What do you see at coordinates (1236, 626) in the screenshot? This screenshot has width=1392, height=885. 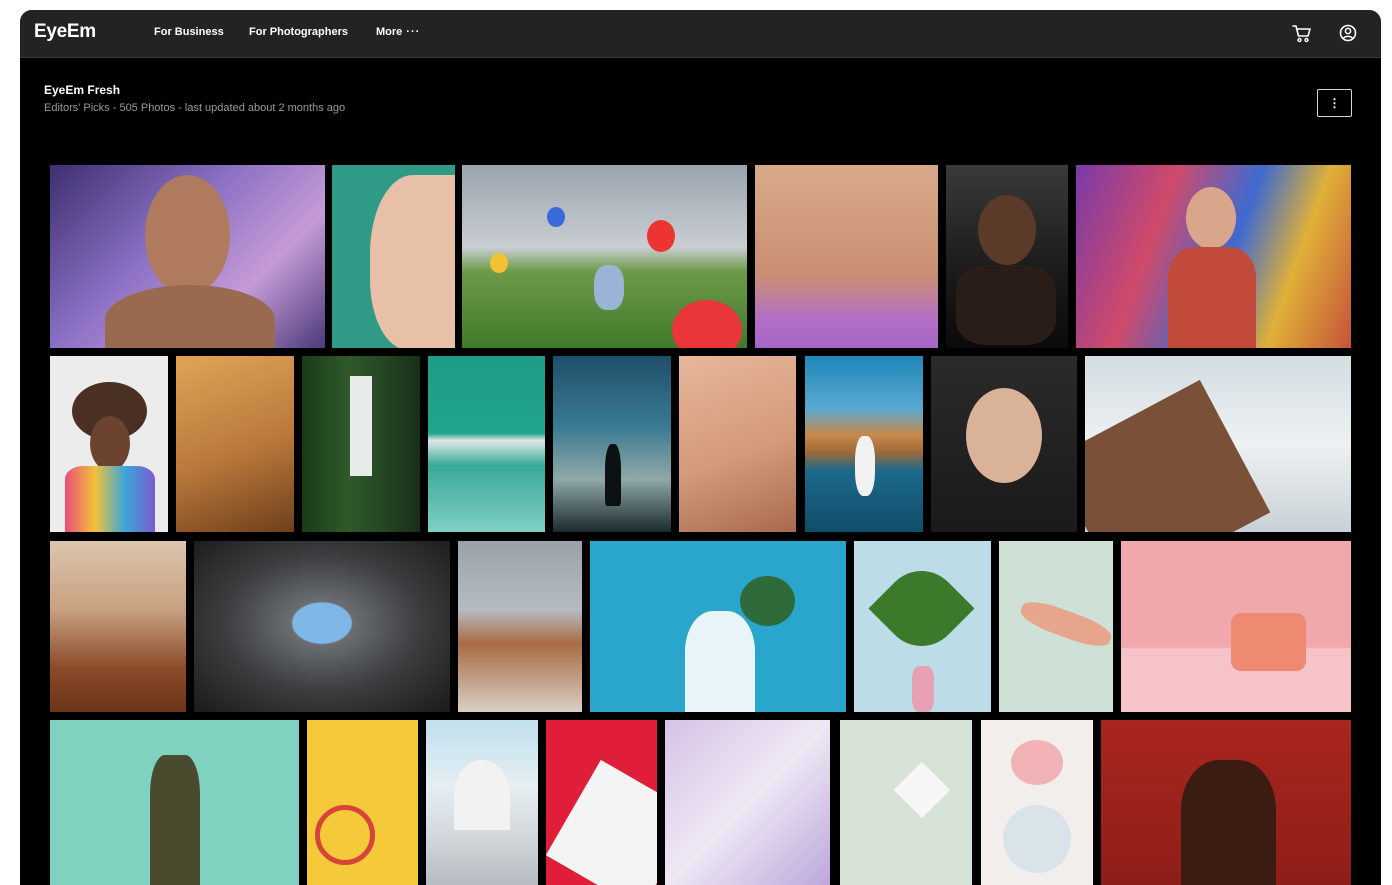 I see `photo-pink-telephone` at bounding box center [1236, 626].